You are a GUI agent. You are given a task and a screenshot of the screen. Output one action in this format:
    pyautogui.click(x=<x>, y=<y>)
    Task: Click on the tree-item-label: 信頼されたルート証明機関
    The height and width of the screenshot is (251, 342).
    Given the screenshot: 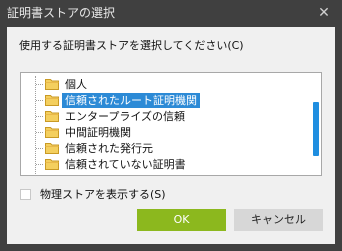 What is the action you would take?
    pyautogui.click(x=131, y=100)
    